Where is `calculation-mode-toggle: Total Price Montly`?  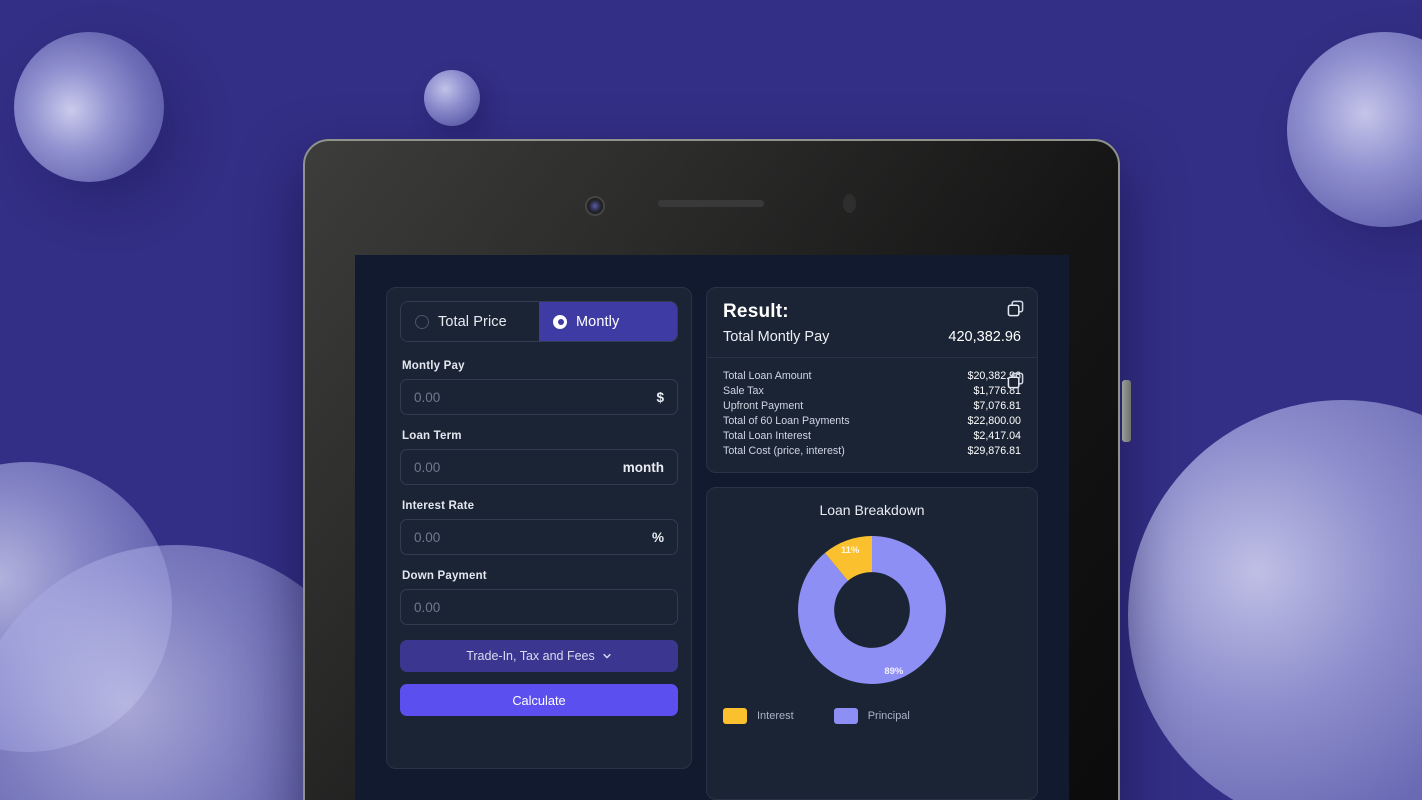
calculation-mode-toggle: Total Price Montly is located at coordinates (539, 321).